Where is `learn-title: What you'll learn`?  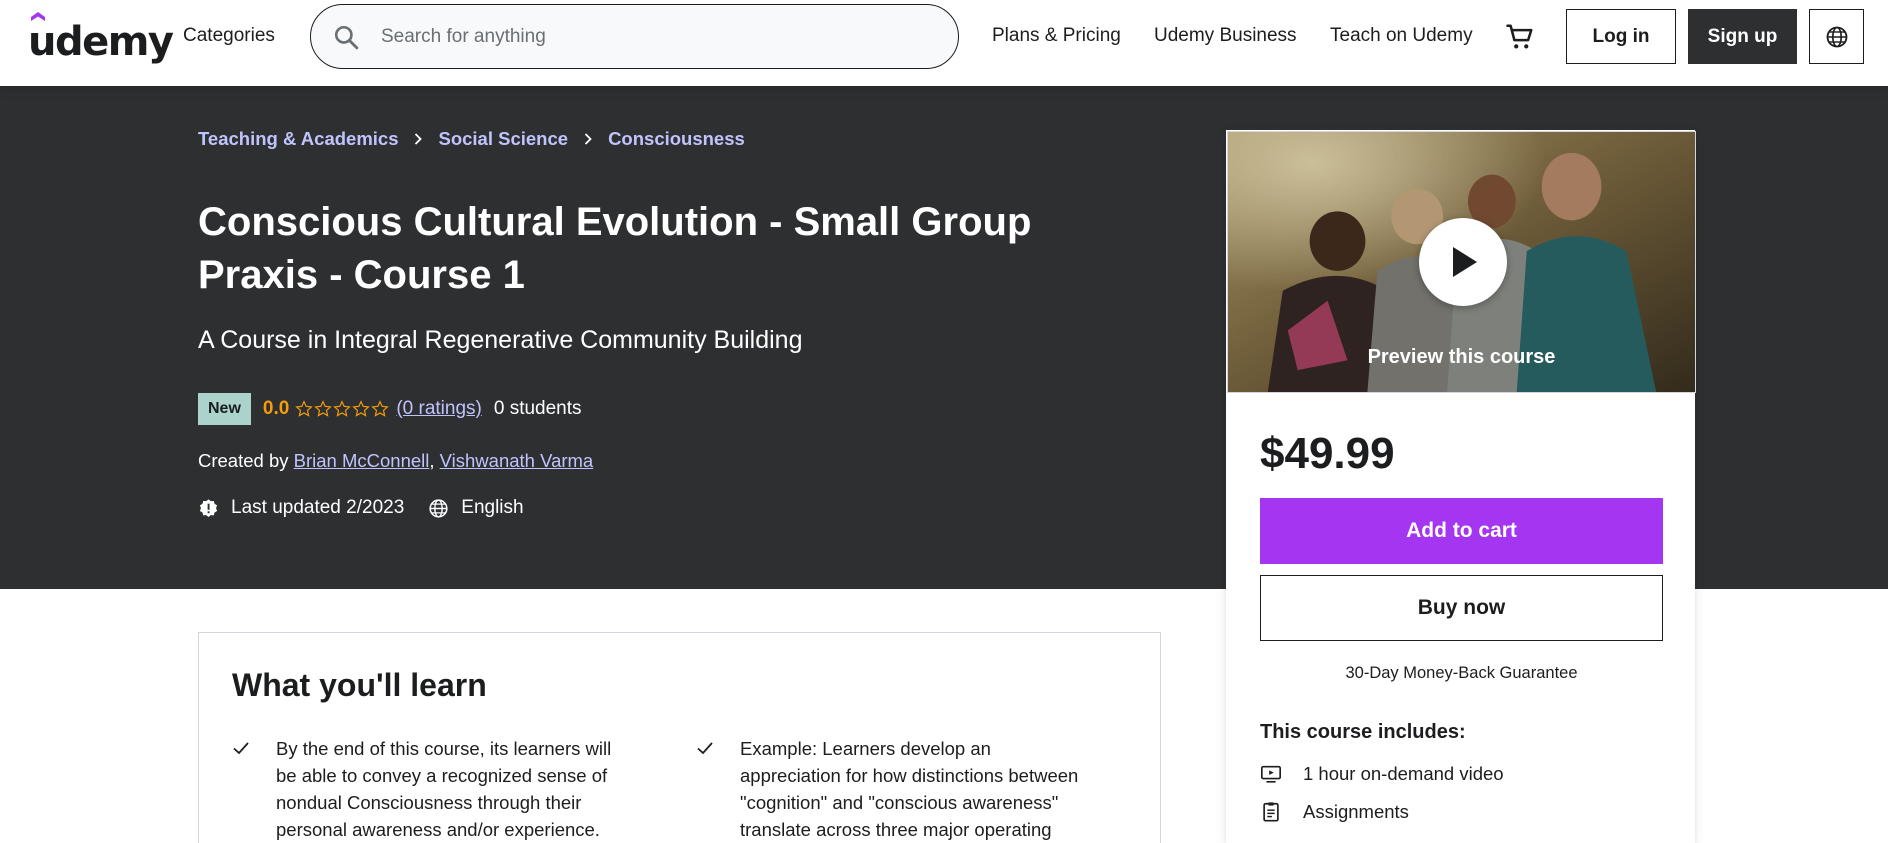
learn-title: What you'll learn is located at coordinates (359, 685).